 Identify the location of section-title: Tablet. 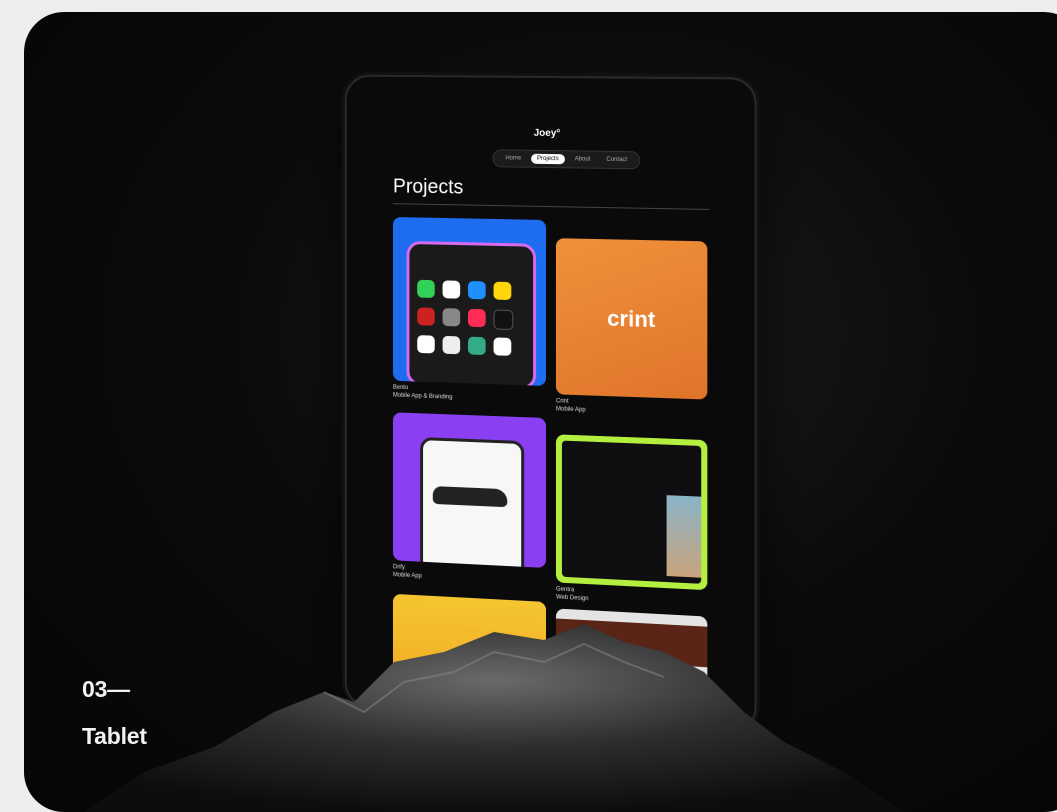
(114, 736).